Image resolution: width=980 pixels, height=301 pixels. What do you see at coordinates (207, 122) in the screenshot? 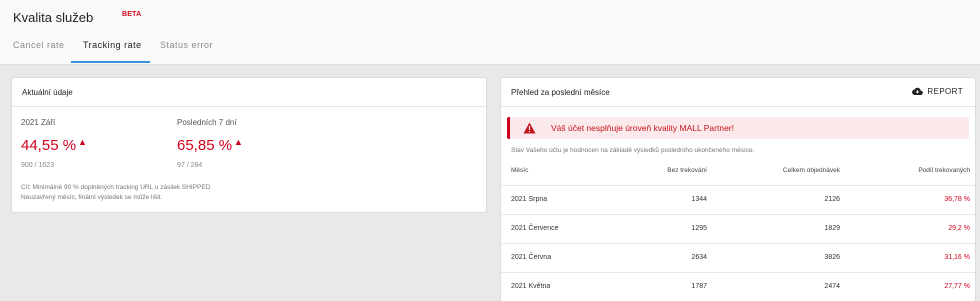
I see `week-label: Posledních 7 dní` at bounding box center [207, 122].